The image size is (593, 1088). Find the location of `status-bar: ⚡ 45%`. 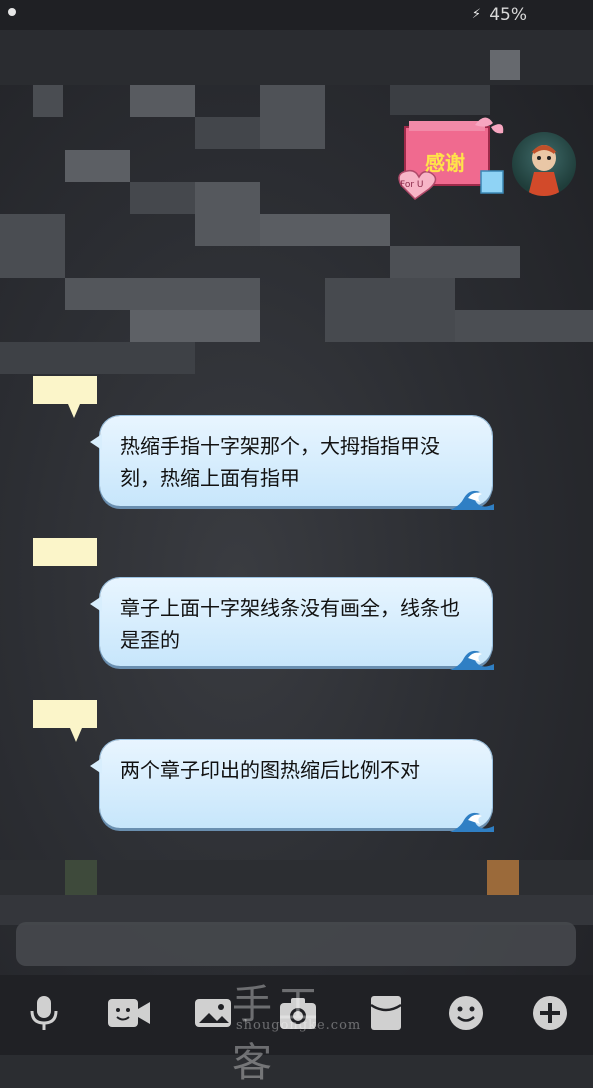

status-bar: ⚡ 45% is located at coordinates (296, 15).